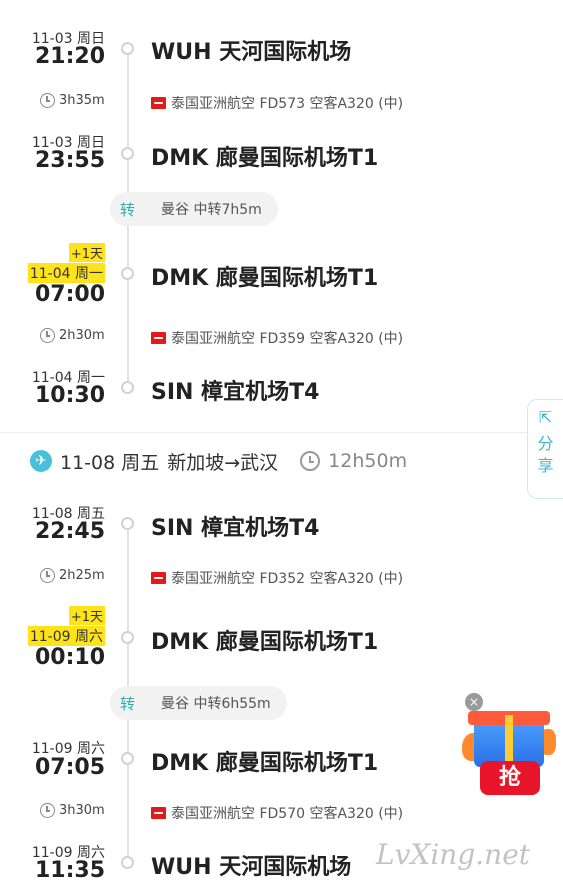 Image resolution: width=563 pixels, height=890 pixels. Describe the element at coordinates (69, 767) in the screenshot. I see `stop-time: 07:05` at that location.